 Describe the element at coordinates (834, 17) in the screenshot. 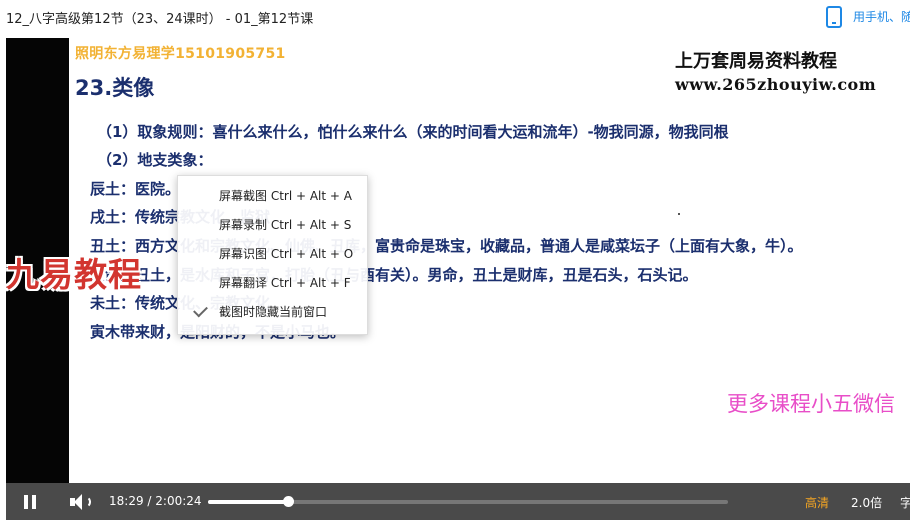

I see `phone-icon` at that location.